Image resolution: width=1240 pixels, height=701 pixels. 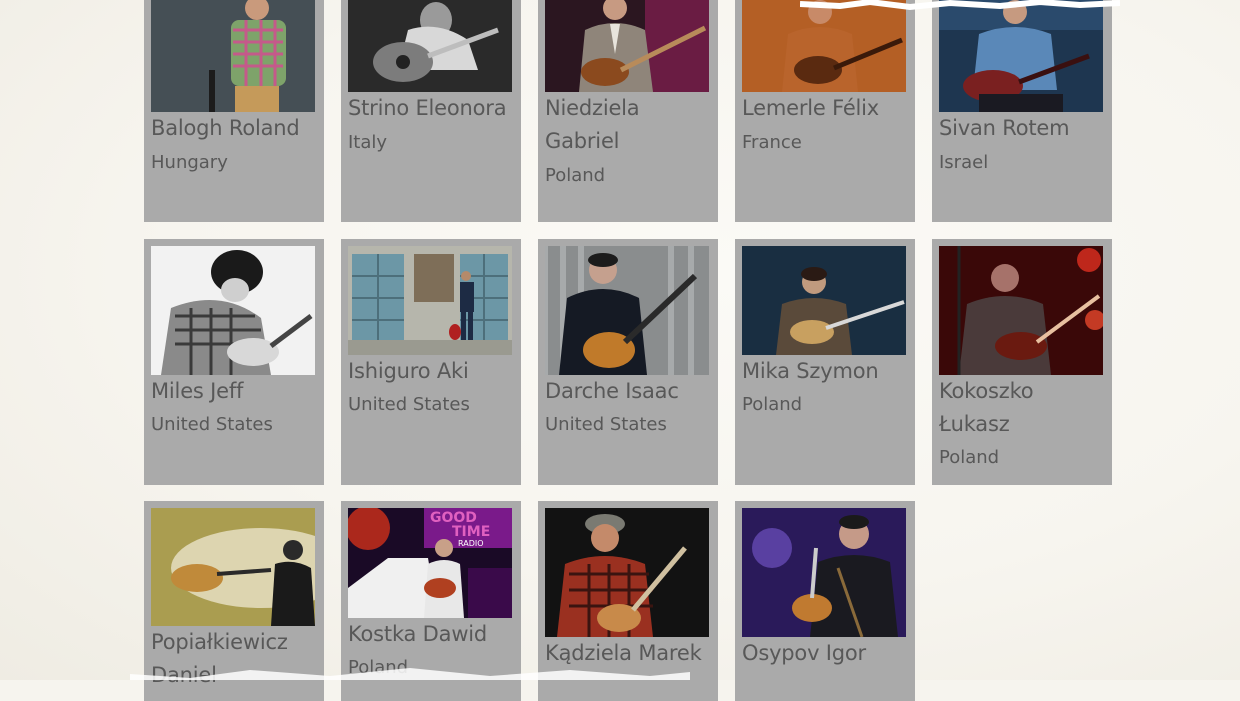 I want to click on musician-name: Kokoszko Łukasz, so click(x=1023, y=408).